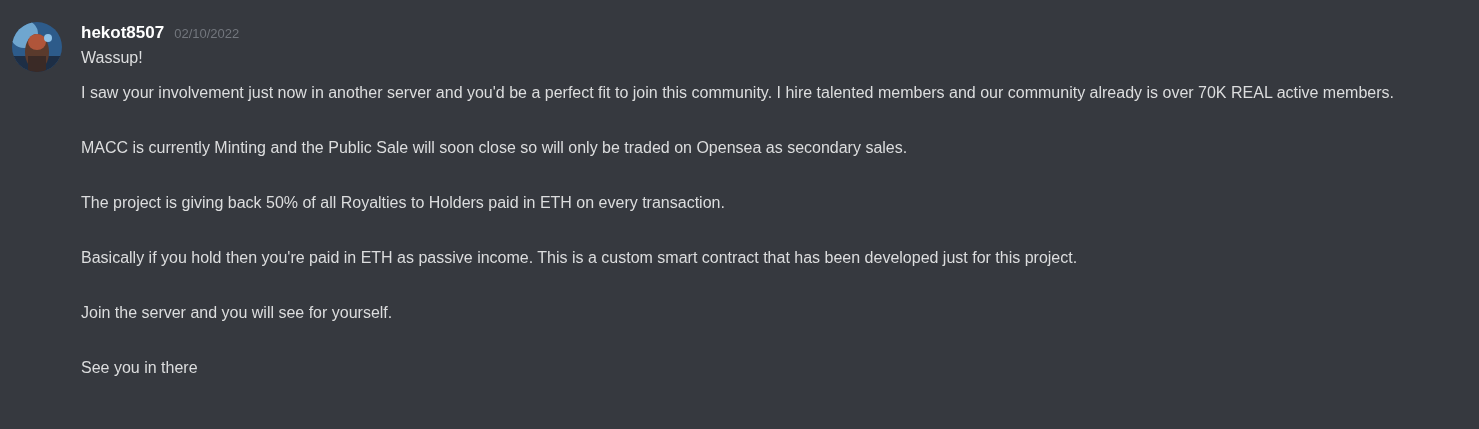 The image size is (1479, 429). I want to click on timestamp: 02/10/2022, so click(207, 33).